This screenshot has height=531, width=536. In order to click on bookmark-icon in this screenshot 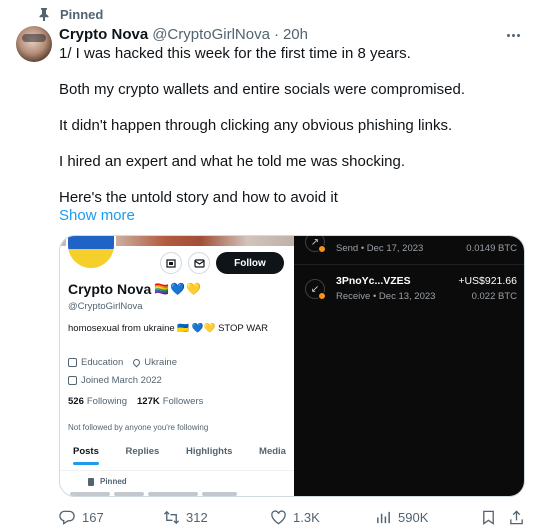, I will do `click(488, 517)`.